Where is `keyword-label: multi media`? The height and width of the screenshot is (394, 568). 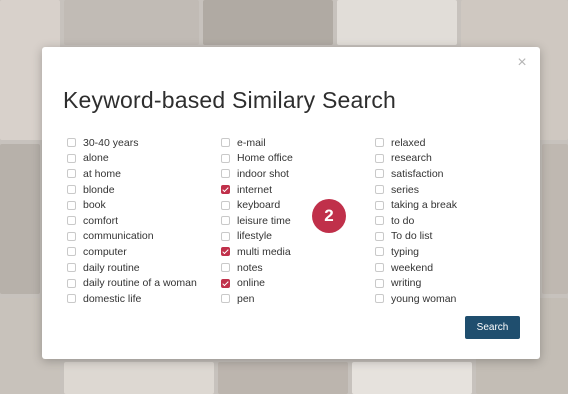 keyword-label: multi media is located at coordinates (264, 251).